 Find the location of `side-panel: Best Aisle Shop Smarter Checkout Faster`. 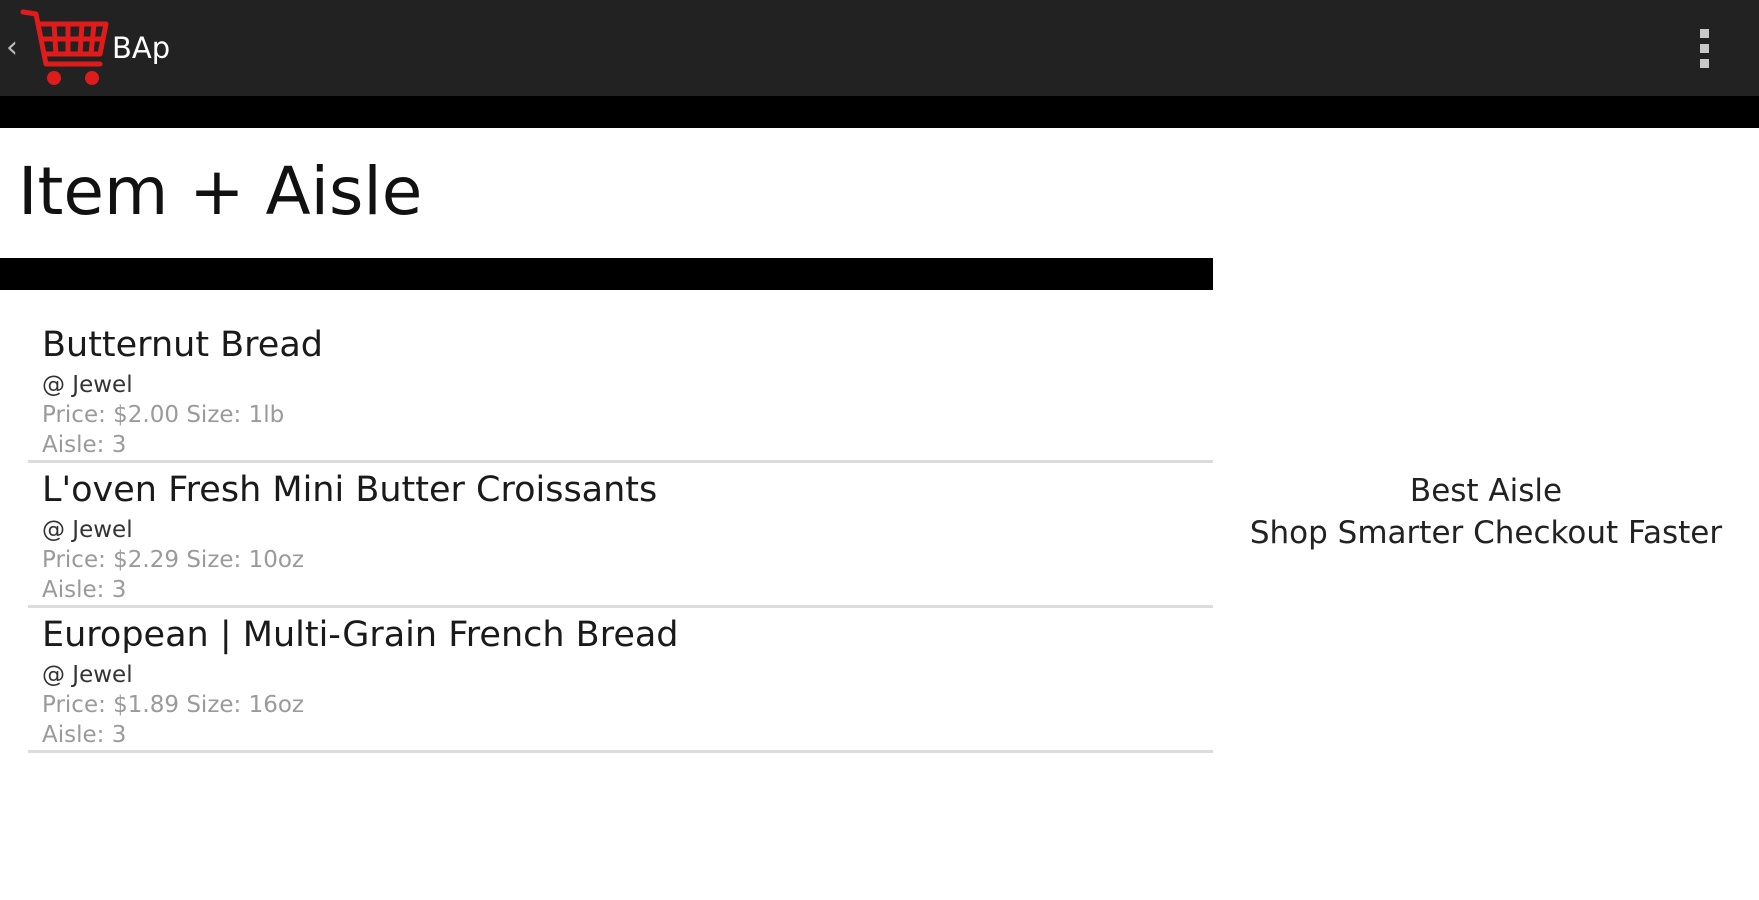

side-panel: Best Aisle Shop Smarter Checkout Faster is located at coordinates (1486, 512).